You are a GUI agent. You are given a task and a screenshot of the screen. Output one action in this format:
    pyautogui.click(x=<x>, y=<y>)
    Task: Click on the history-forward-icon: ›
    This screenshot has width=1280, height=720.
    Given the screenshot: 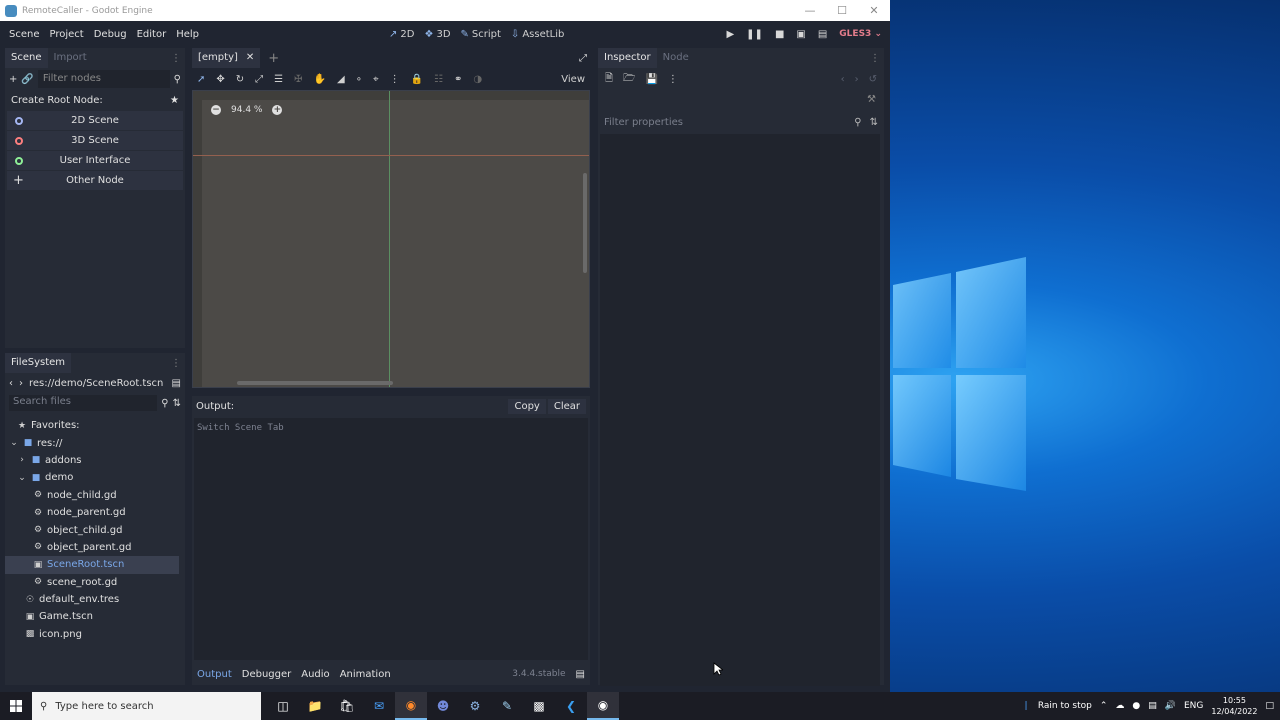 What is the action you would take?
    pyautogui.click(x=857, y=79)
    